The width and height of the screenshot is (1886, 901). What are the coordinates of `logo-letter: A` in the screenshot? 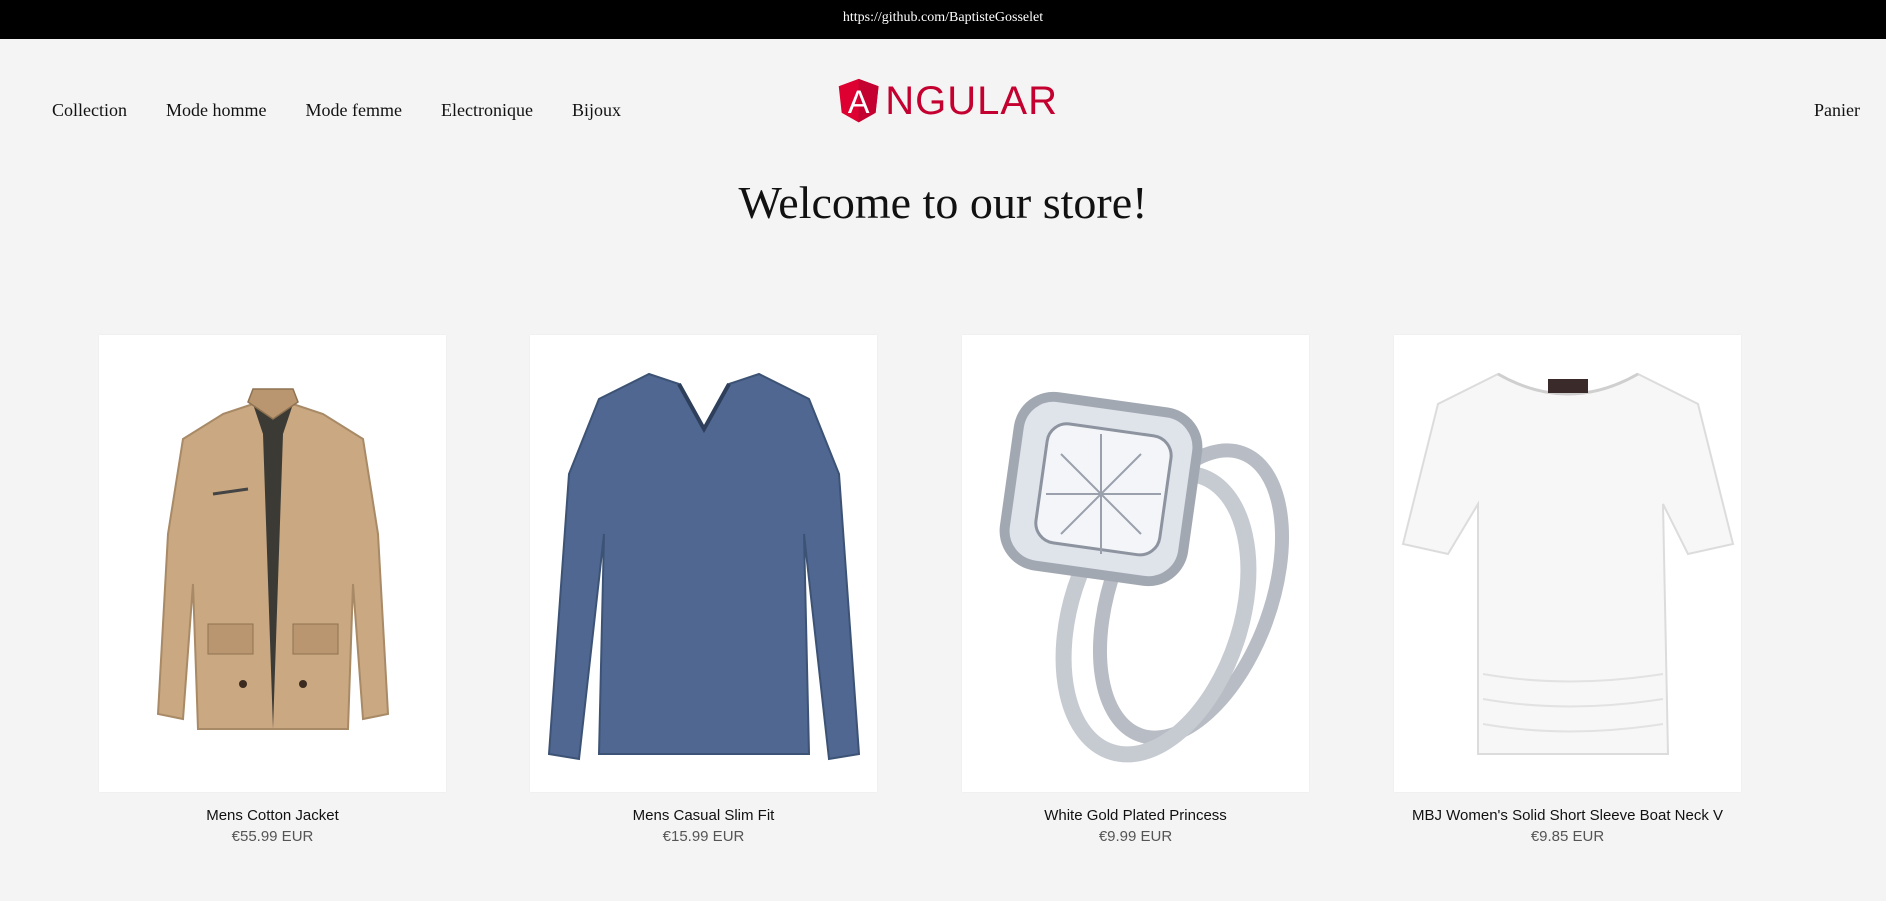 It's located at (859, 102).